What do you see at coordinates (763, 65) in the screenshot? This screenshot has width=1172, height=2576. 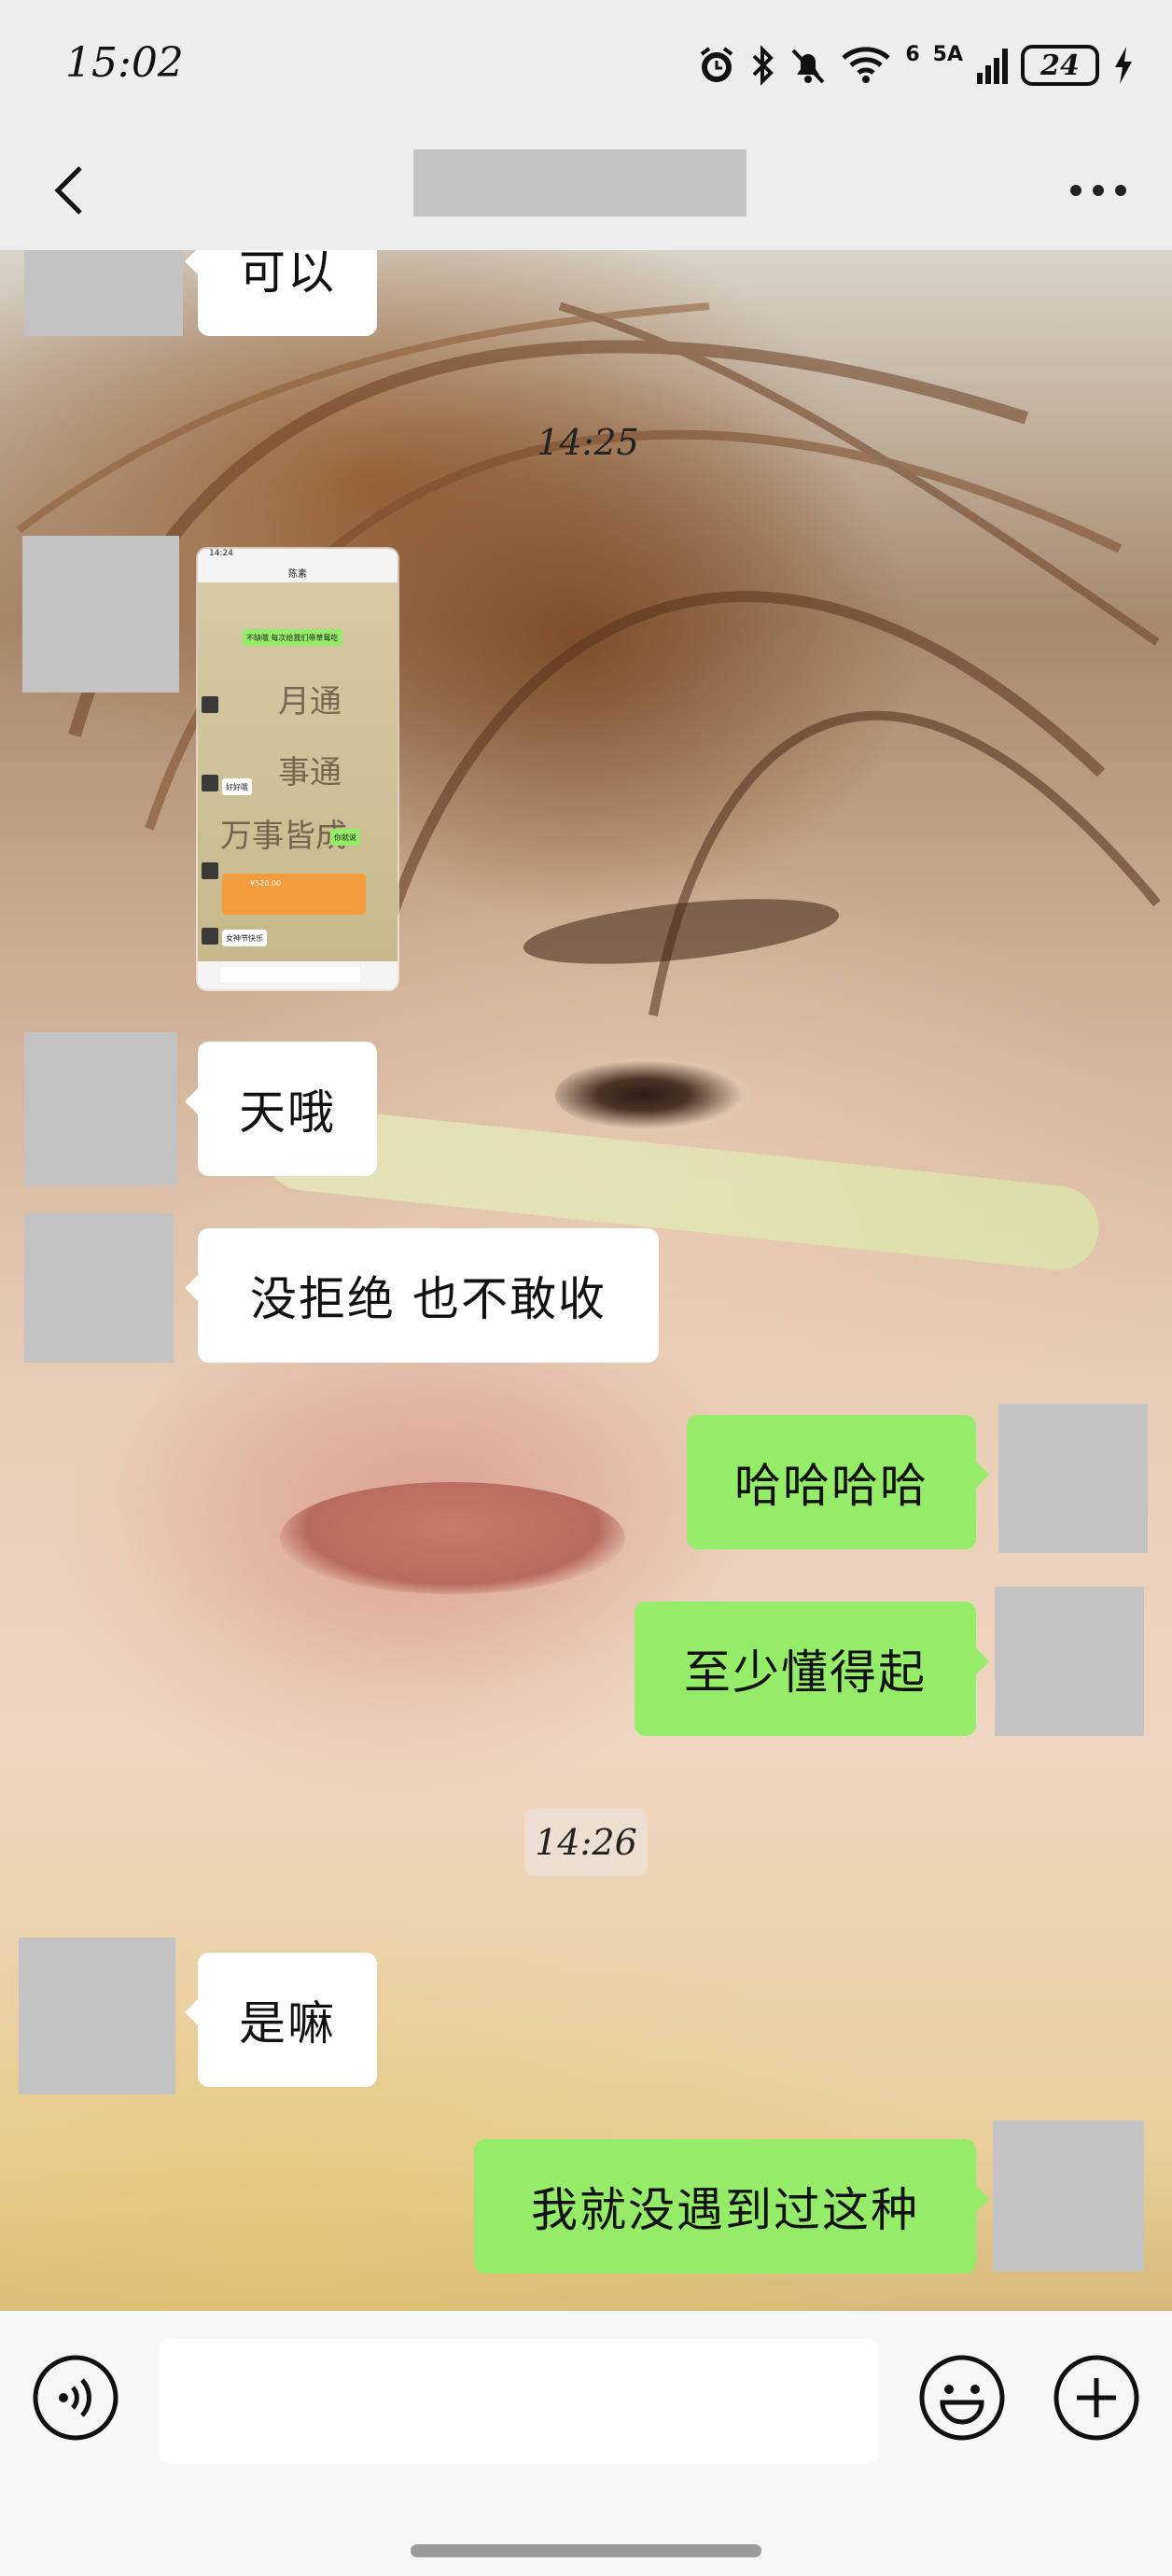 I see `bluetooth-icon` at bounding box center [763, 65].